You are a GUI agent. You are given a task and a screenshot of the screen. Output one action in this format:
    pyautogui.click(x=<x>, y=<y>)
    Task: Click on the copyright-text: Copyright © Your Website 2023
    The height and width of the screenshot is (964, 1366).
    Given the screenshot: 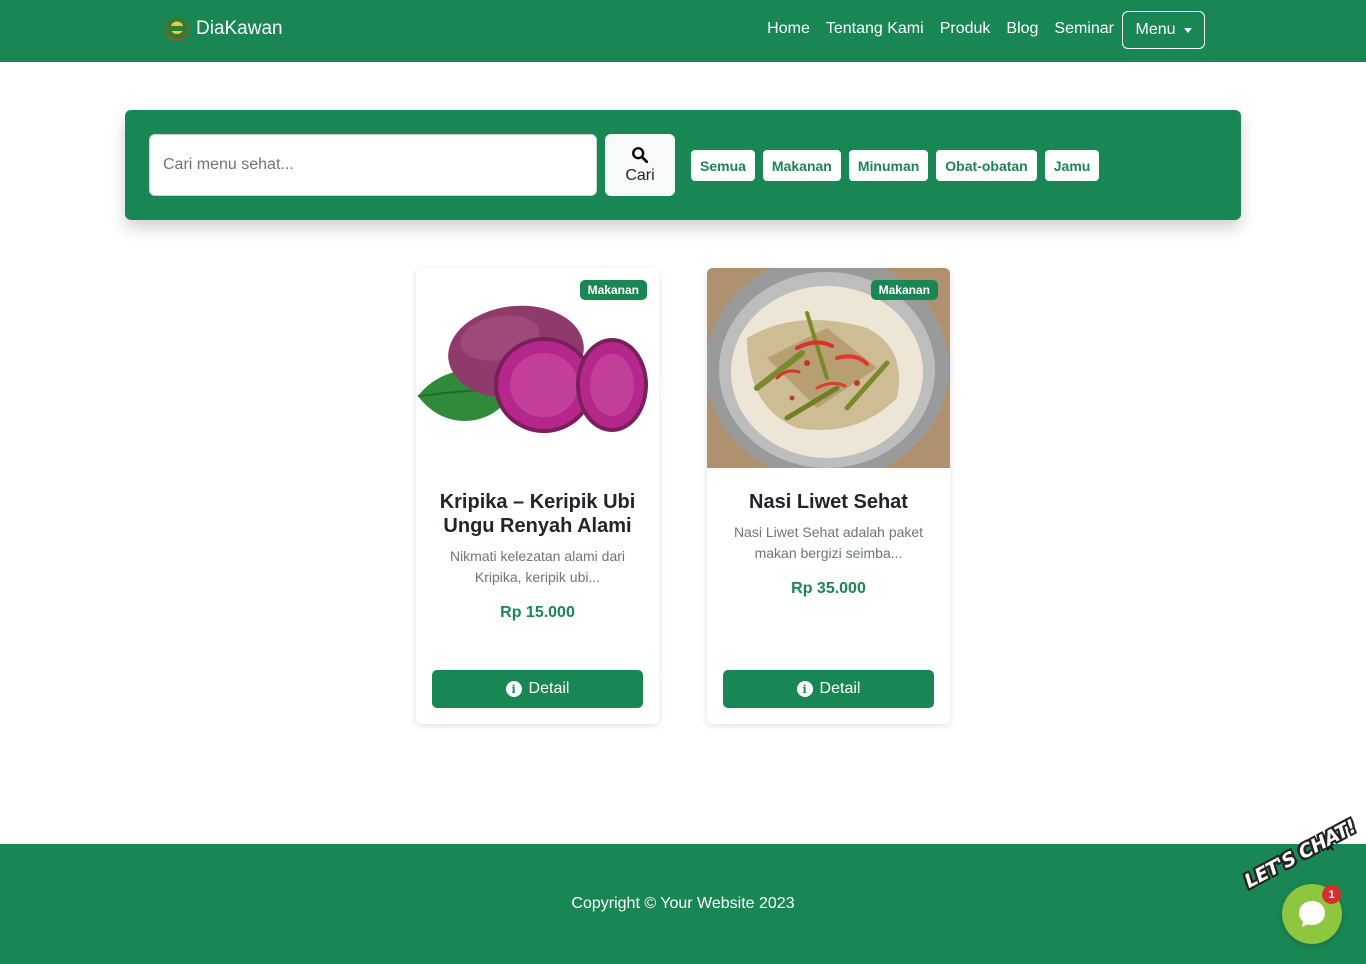 What is the action you would take?
    pyautogui.click(x=683, y=903)
    